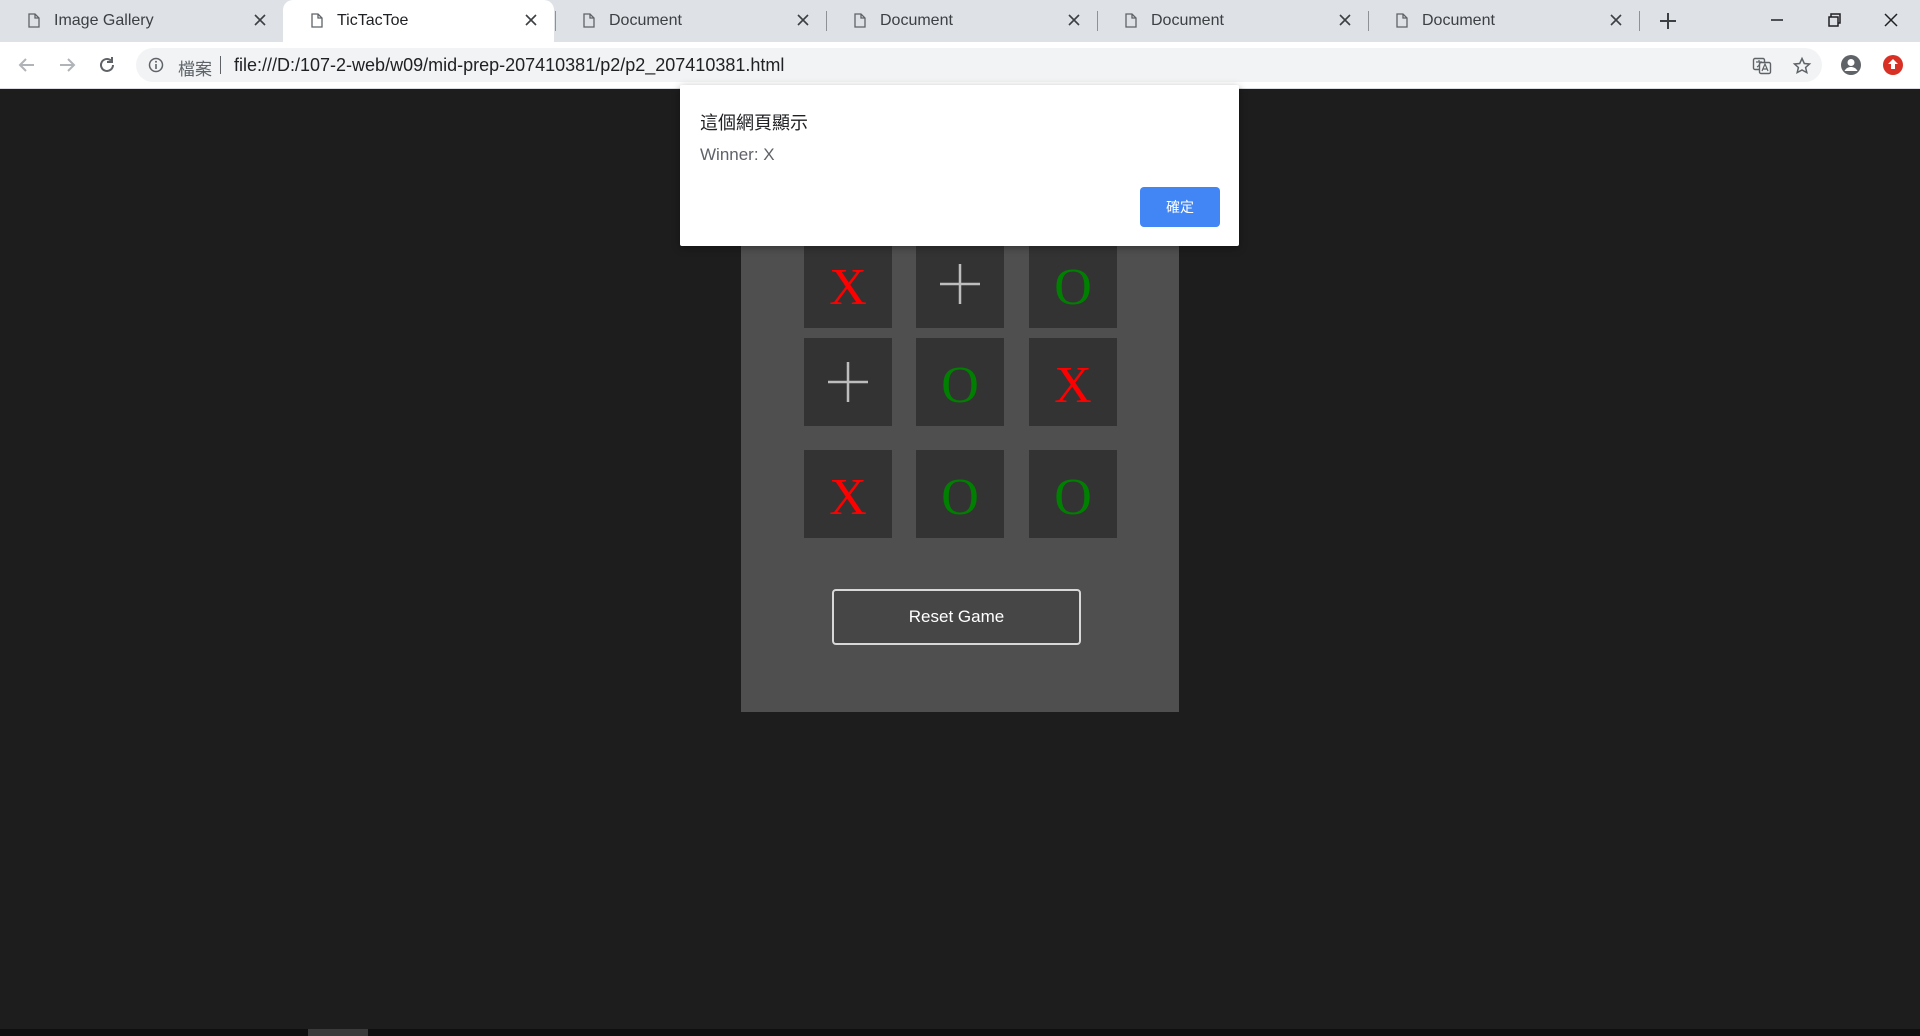 This screenshot has height=1036, width=1920. Describe the element at coordinates (27, 65) in the screenshot. I see `back-arrow-icon` at that location.